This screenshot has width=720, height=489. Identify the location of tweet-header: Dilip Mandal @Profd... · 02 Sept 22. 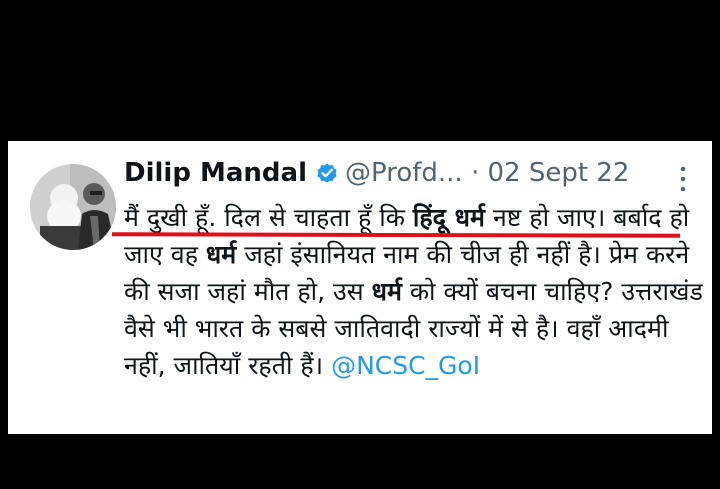
(376, 175).